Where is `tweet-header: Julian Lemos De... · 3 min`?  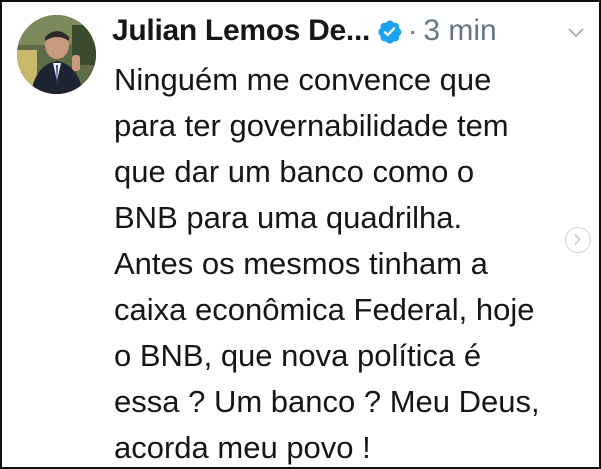
tweet-header: Julian Lemos De... · 3 min is located at coordinates (304, 31).